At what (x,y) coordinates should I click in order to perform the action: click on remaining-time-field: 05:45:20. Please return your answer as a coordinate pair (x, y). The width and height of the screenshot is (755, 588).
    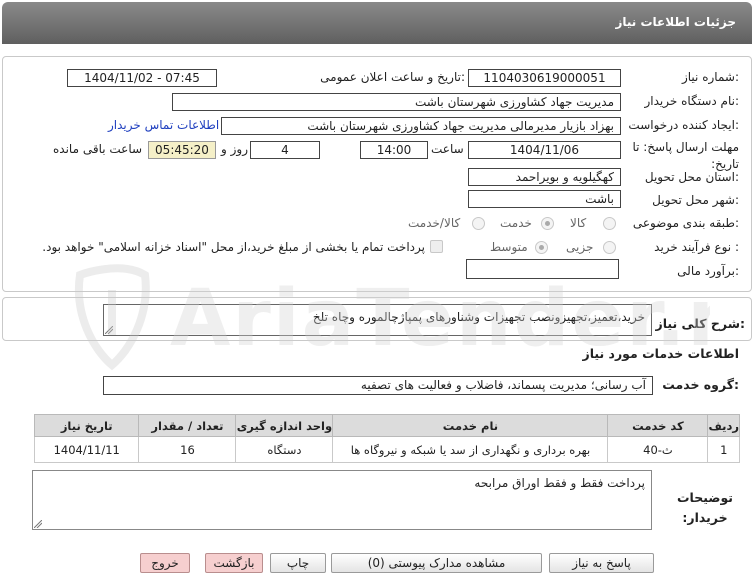
    Looking at the image, I should click on (182, 150).